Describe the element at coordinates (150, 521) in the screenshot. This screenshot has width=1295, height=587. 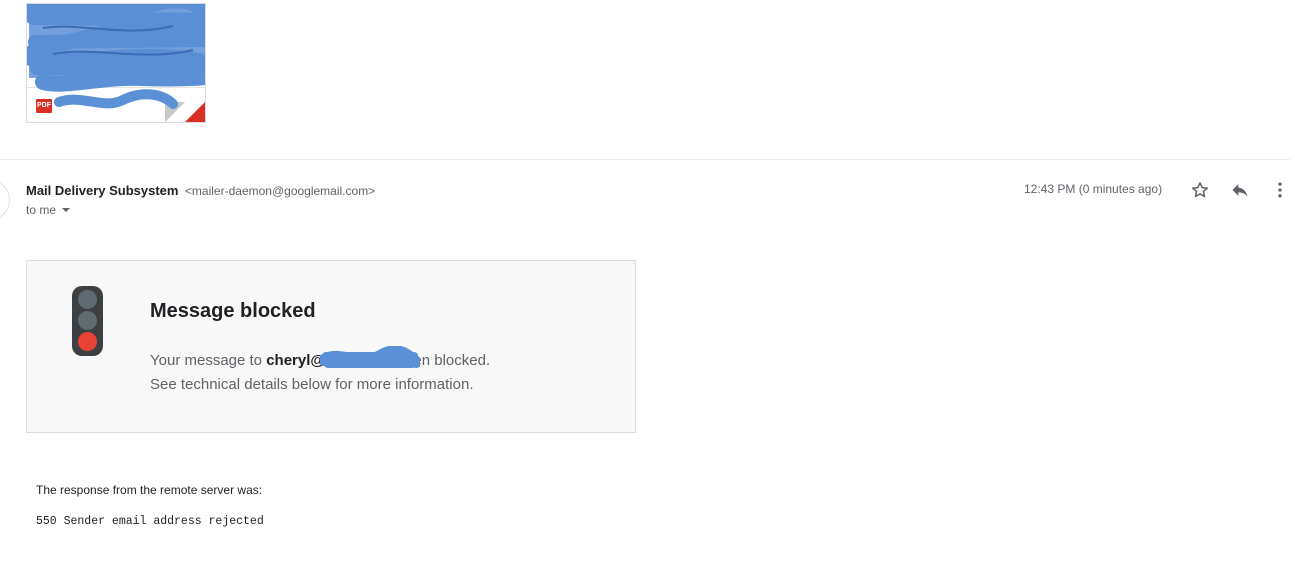
I see `server-response-code: 550 Sender email address rejected` at that location.